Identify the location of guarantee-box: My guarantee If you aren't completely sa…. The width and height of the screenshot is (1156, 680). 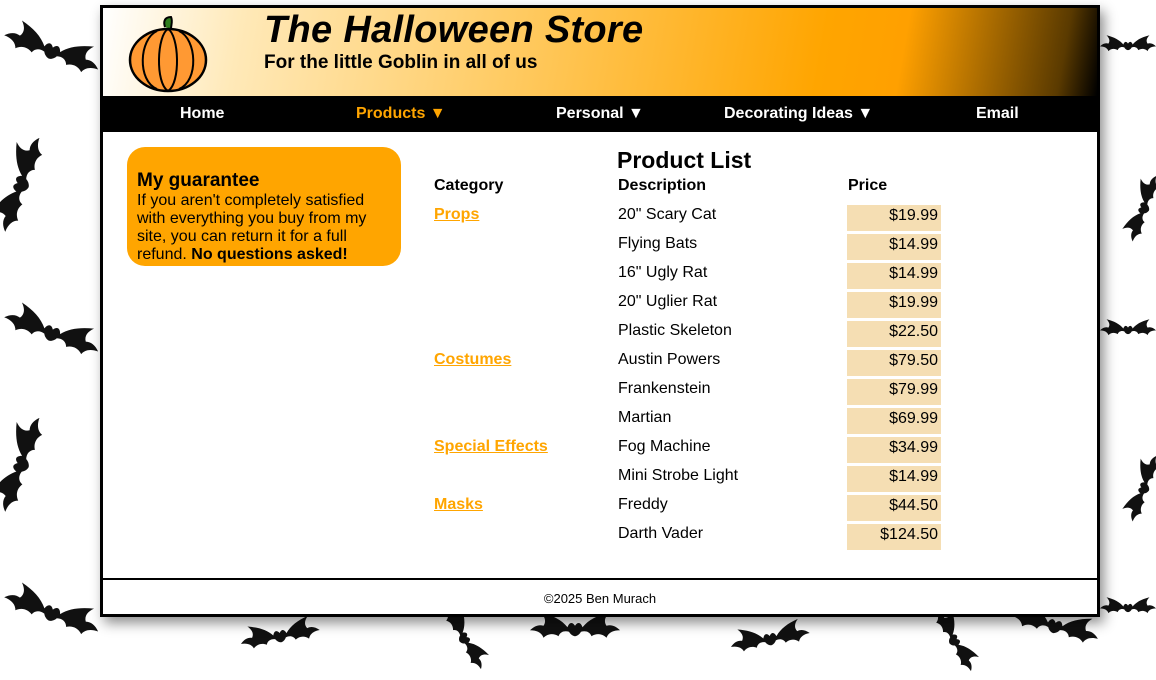
(264, 206).